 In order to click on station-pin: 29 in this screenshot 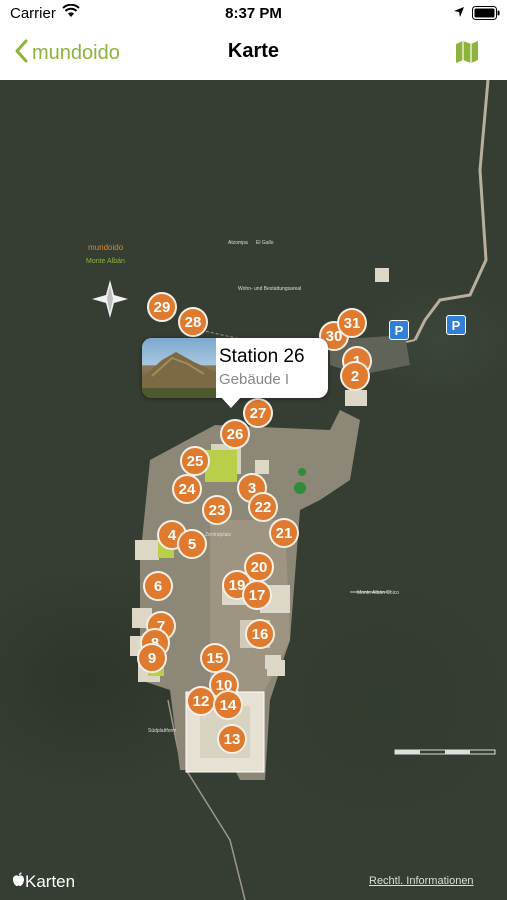, I will do `click(162, 307)`.